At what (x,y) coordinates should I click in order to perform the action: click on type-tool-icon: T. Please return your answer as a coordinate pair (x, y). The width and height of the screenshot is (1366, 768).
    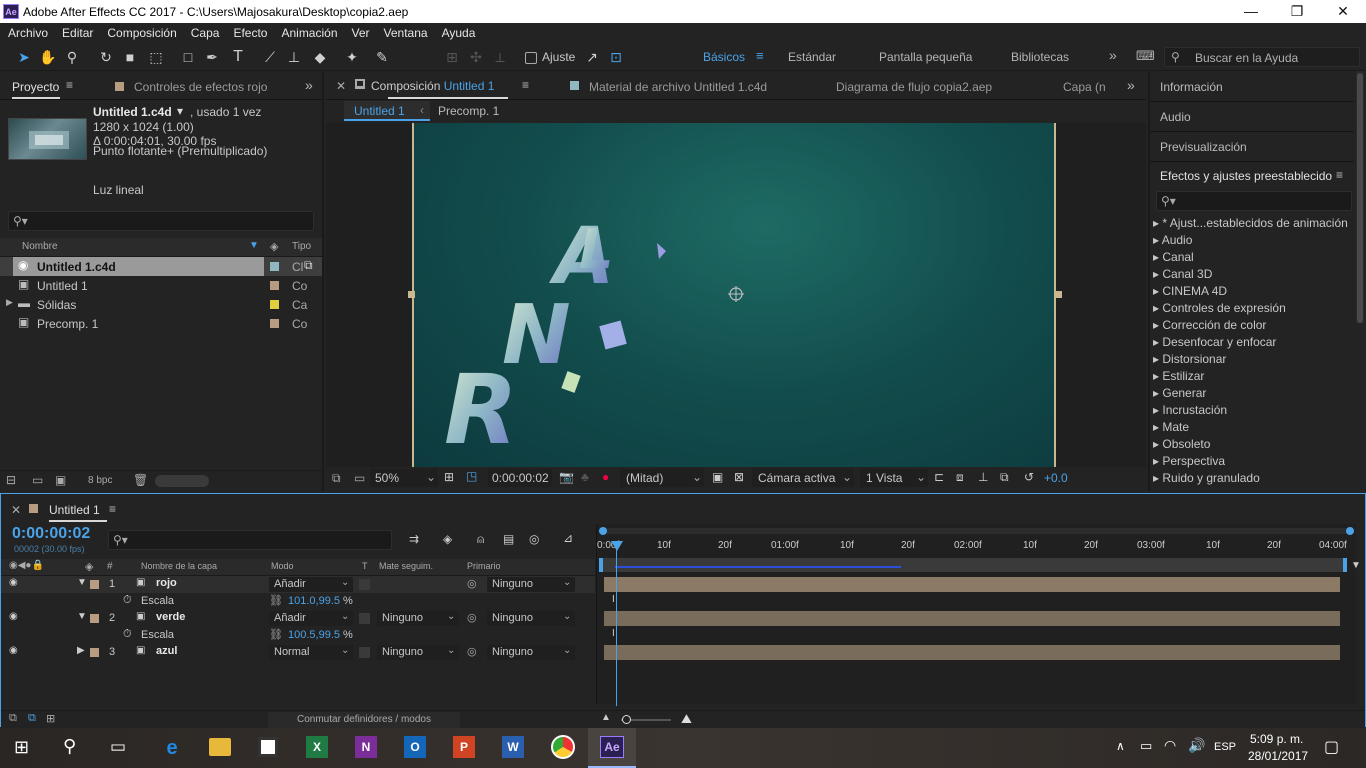
    Looking at the image, I should click on (238, 57).